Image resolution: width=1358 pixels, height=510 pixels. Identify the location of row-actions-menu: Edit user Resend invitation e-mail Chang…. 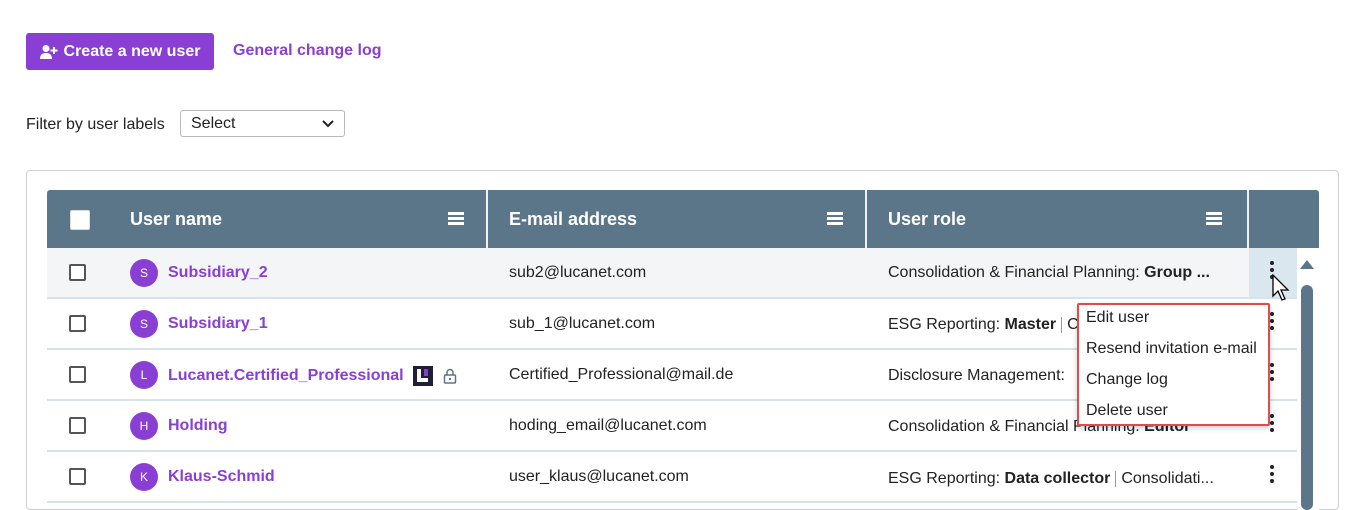
(1173, 364).